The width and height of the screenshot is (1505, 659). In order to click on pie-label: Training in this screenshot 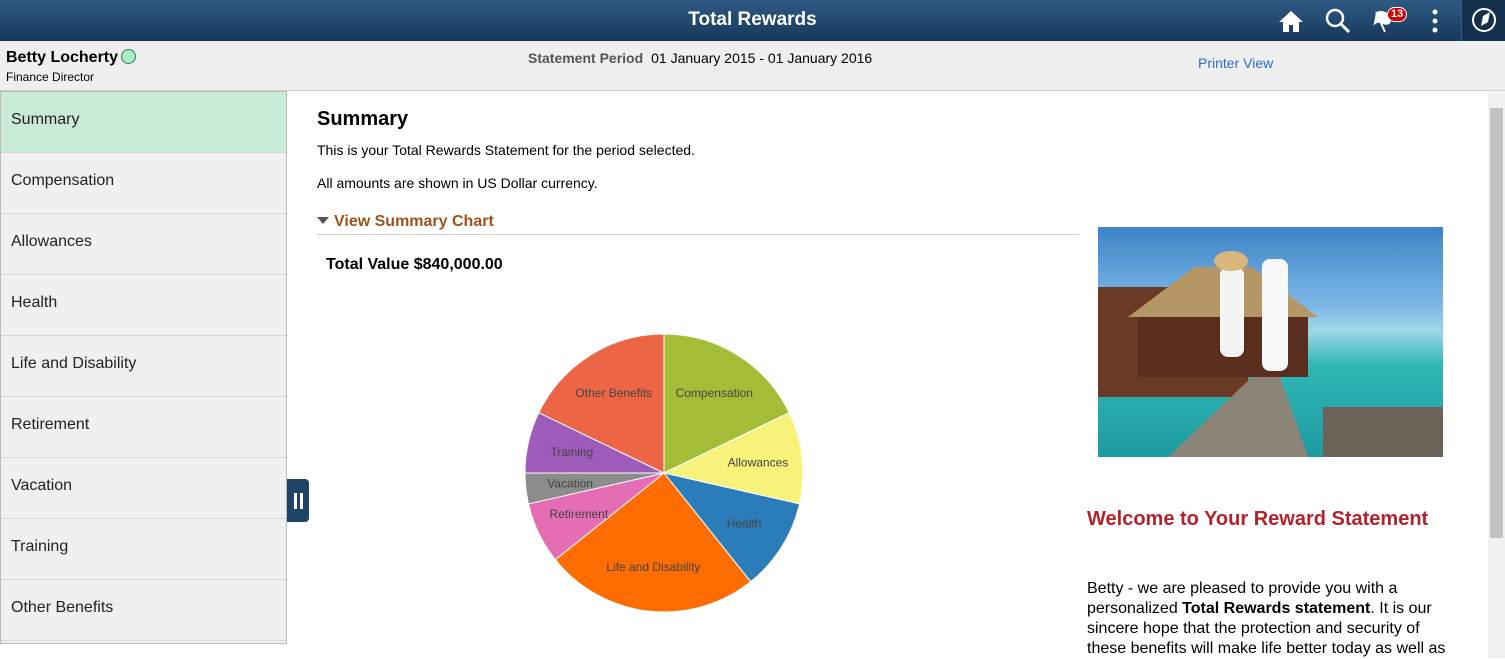, I will do `click(571, 452)`.